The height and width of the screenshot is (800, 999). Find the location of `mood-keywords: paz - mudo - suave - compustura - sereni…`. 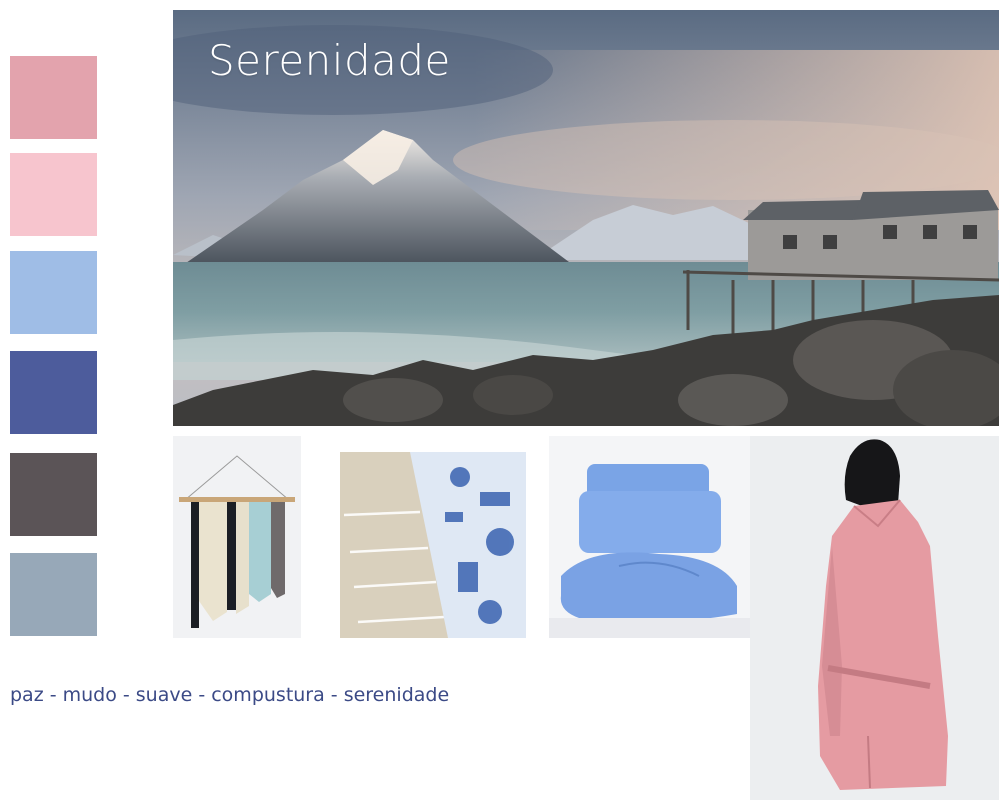

mood-keywords: paz - mudo - suave - compustura - sereni… is located at coordinates (230, 695).